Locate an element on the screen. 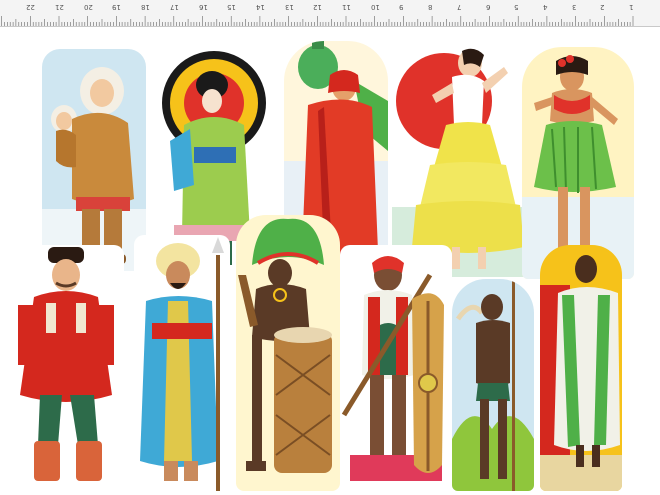  figure-warrior-with-horn is located at coordinates (493, 385).